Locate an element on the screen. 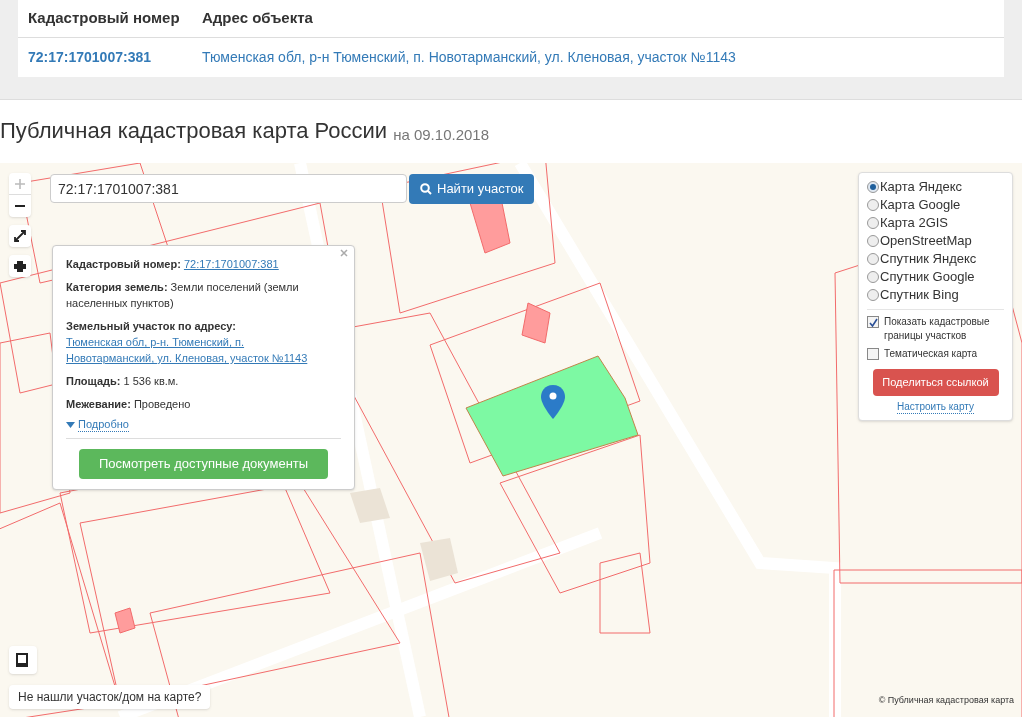  legend-button is located at coordinates (23, 660).